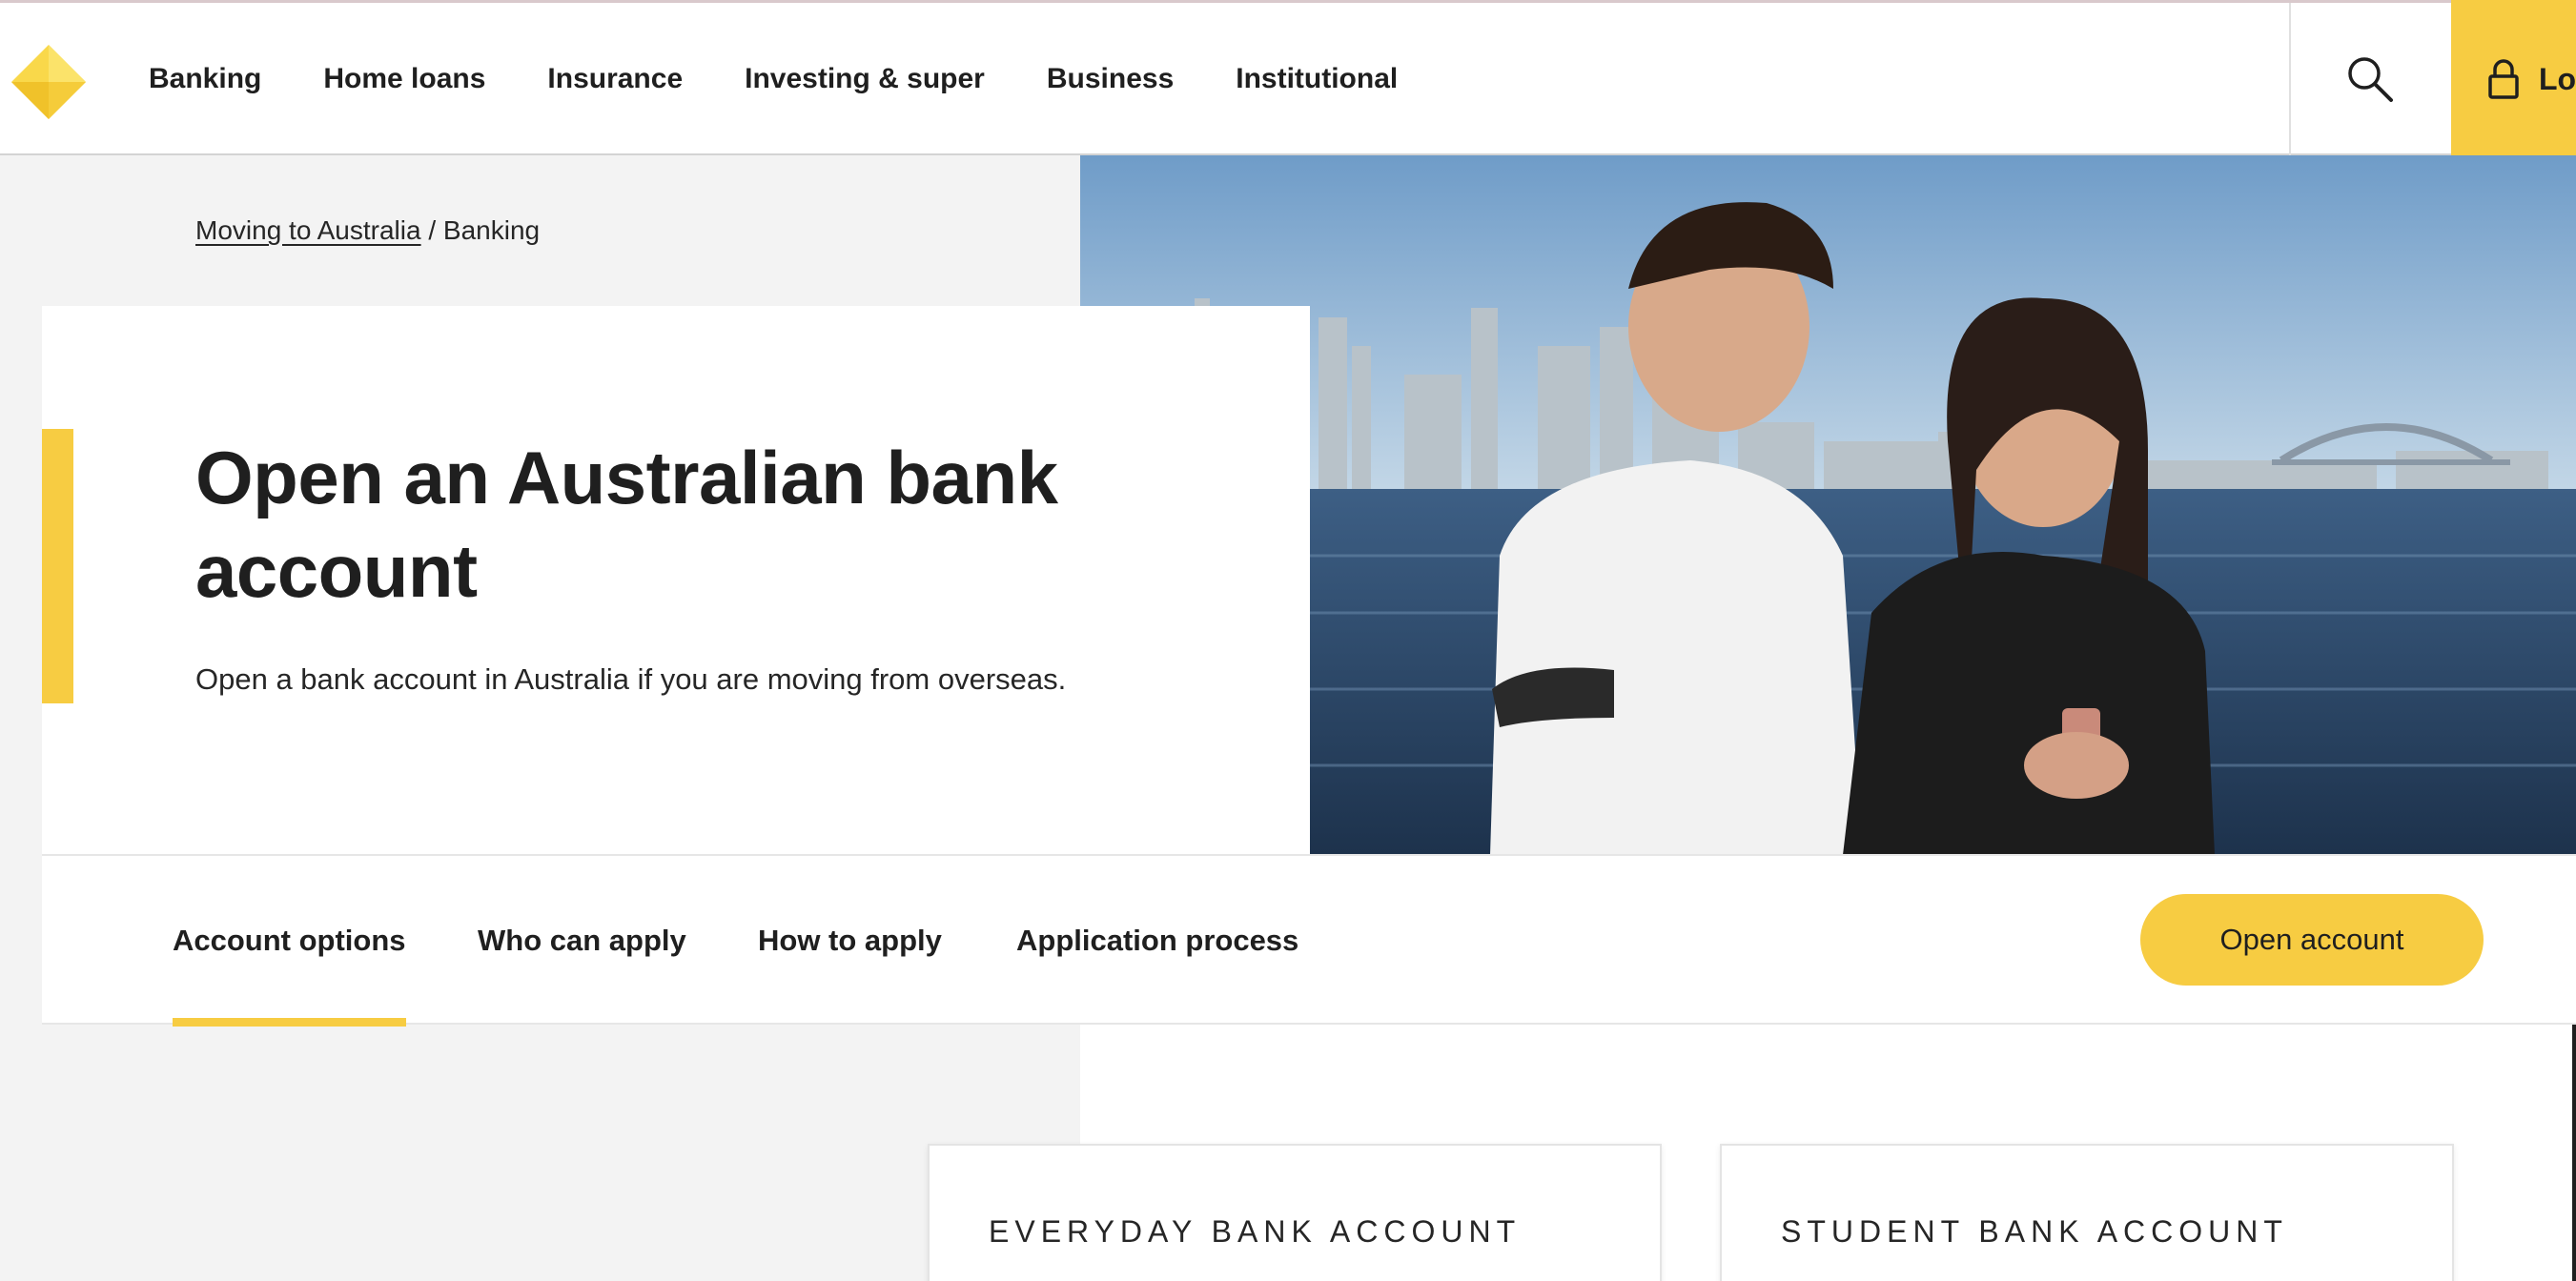 This screenshot has width=2576, height=1281. Describe the element at coordinates (308, 230) in the screenshot. I see `breadcrumb-link-moving-to-australia: Moving to Australia` at that location.